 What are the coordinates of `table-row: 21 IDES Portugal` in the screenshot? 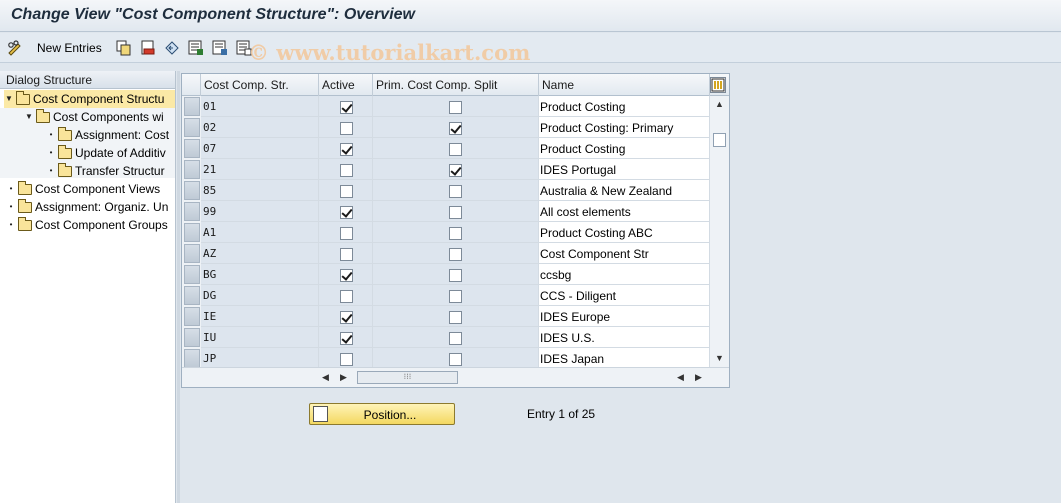 It's located at (446, 169).